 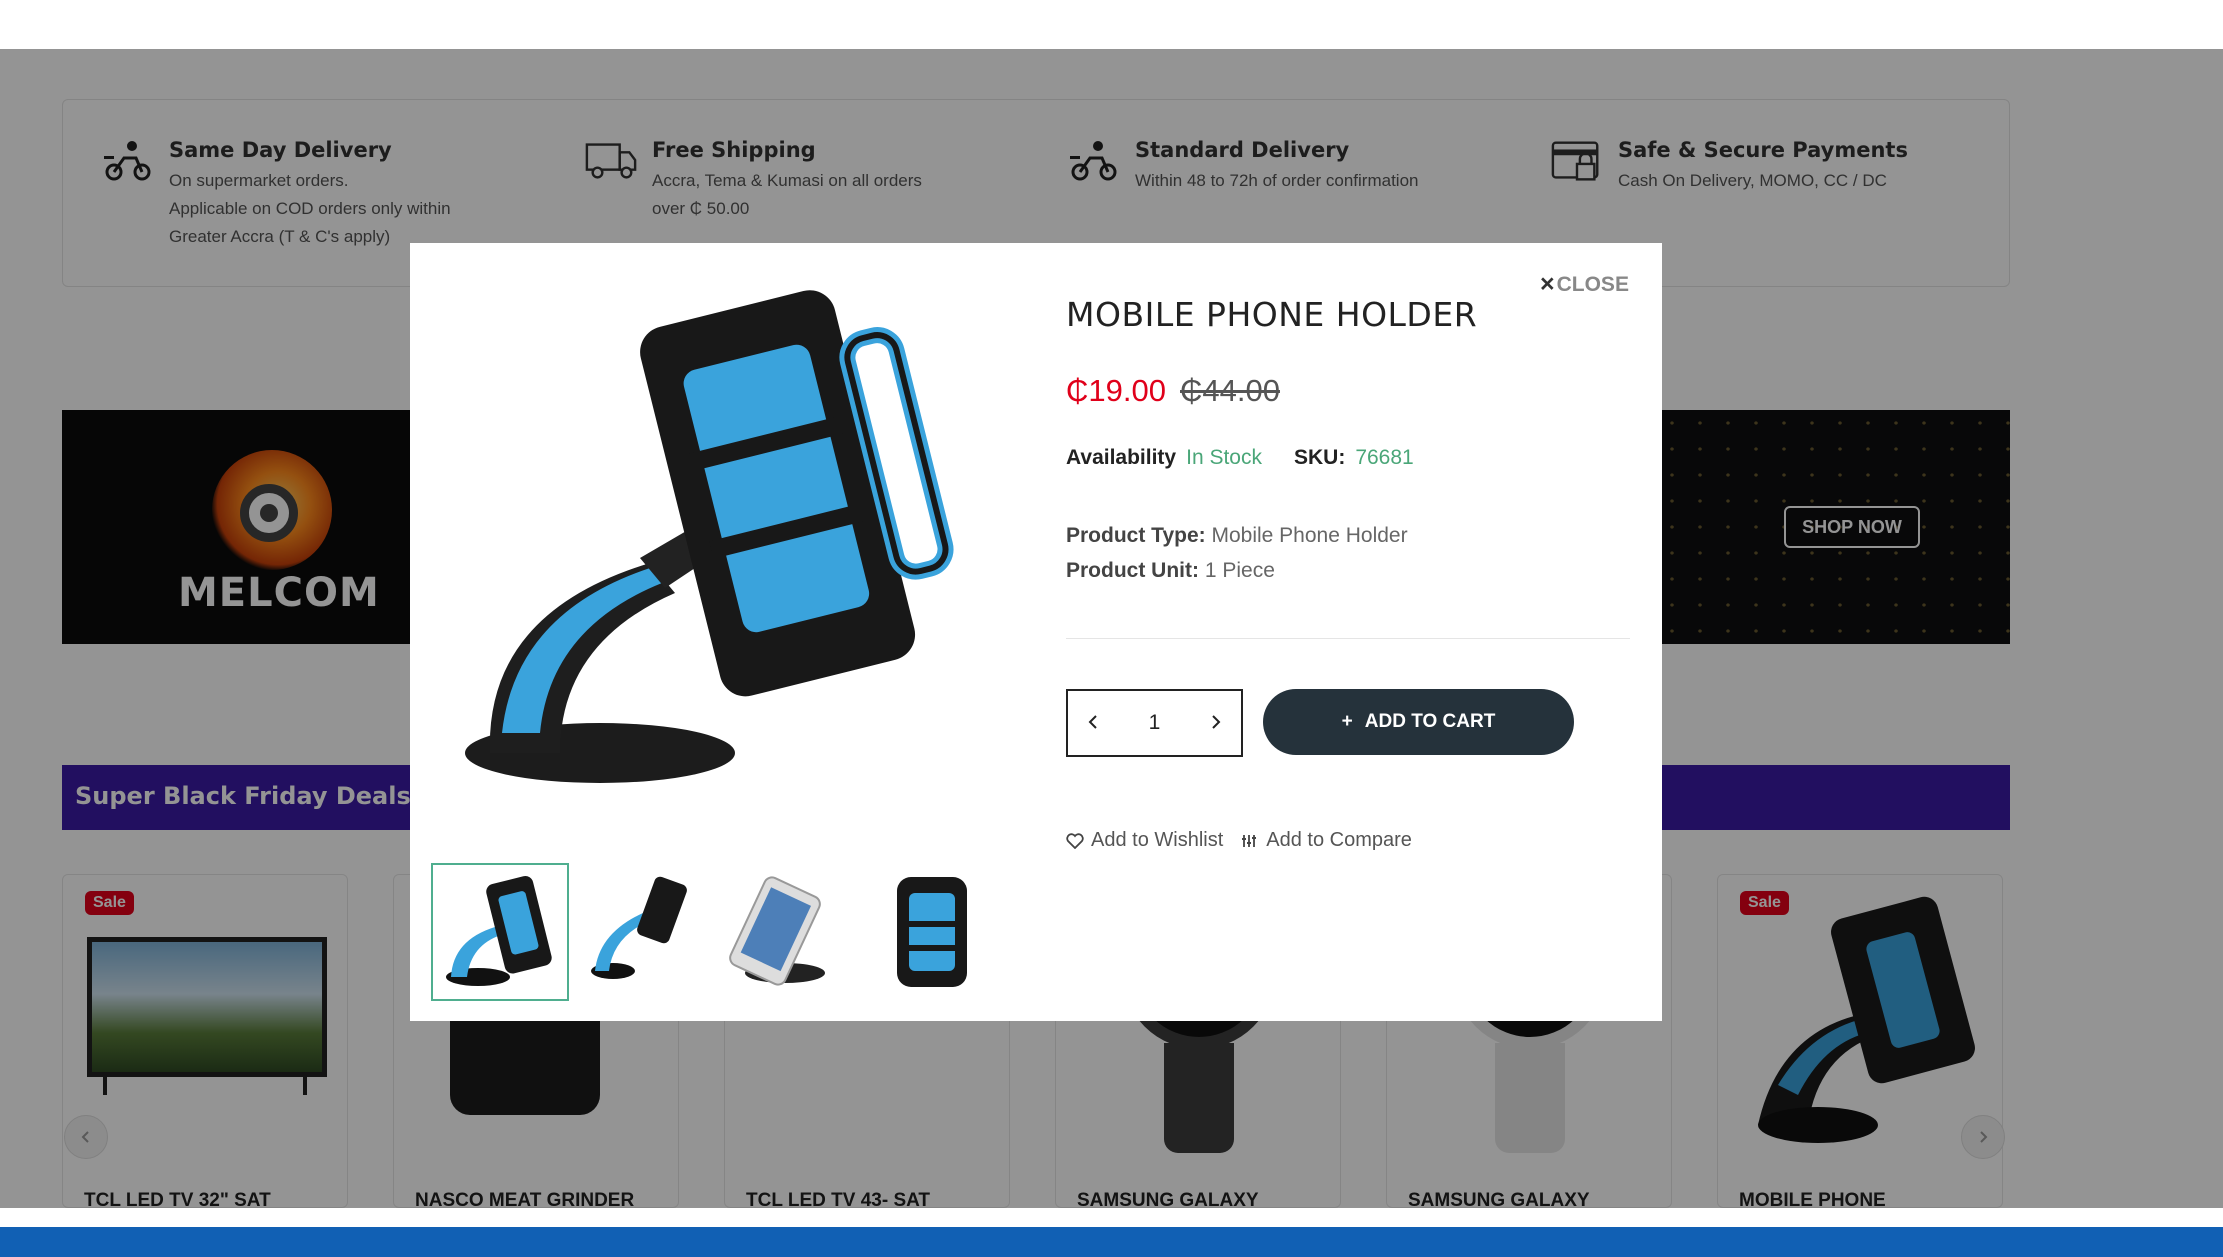 What do you see at coordinates (1249, 840) in the screenshot?
I see `compare-icon` at bounding box center [1249, 840].